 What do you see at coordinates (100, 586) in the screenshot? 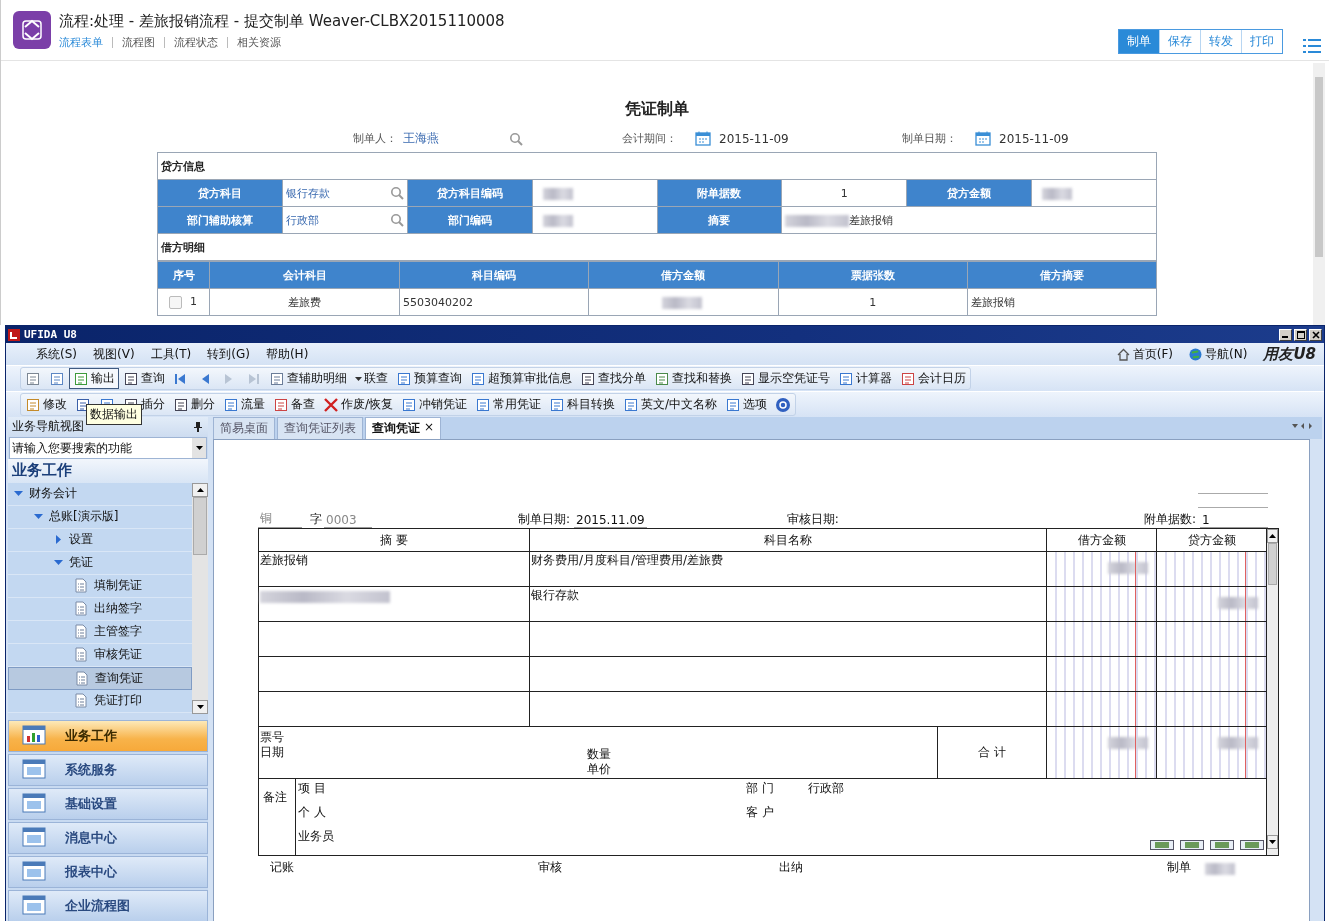
I see `tree-item: 填制凭证` at bounding box center [100, 586].